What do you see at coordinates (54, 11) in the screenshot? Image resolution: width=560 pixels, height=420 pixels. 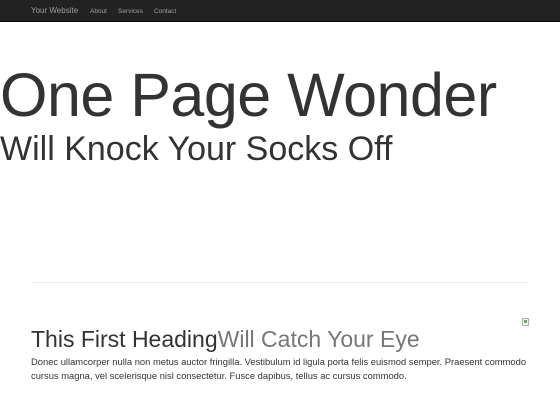 I see `brand-link: Your Website` at bounding box center [54, 11].